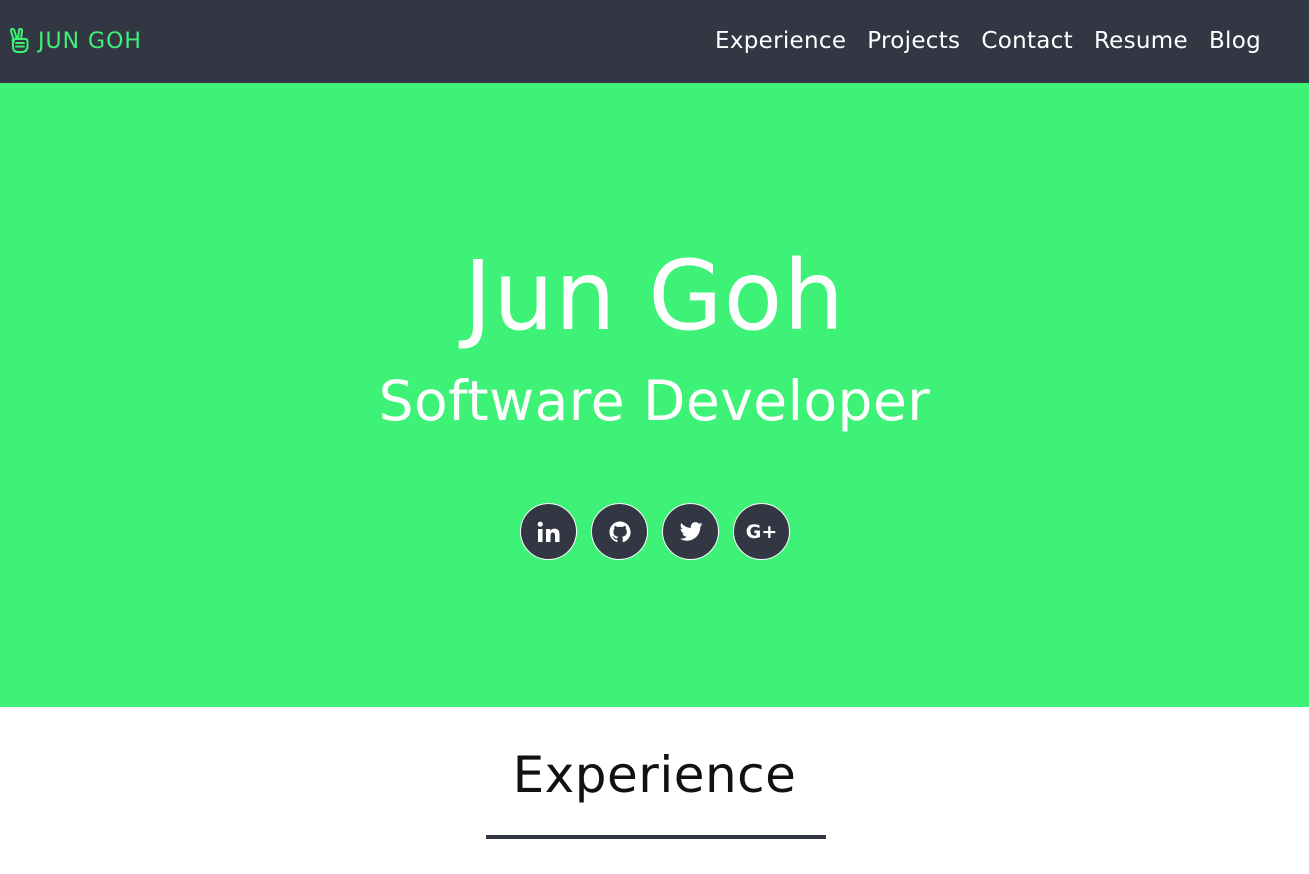 The width and height of the screenshot is (1309, 874). Describe the element at coordinates (654, 401) in the screenshot. I see `hero-role: Software Developer` at that location.